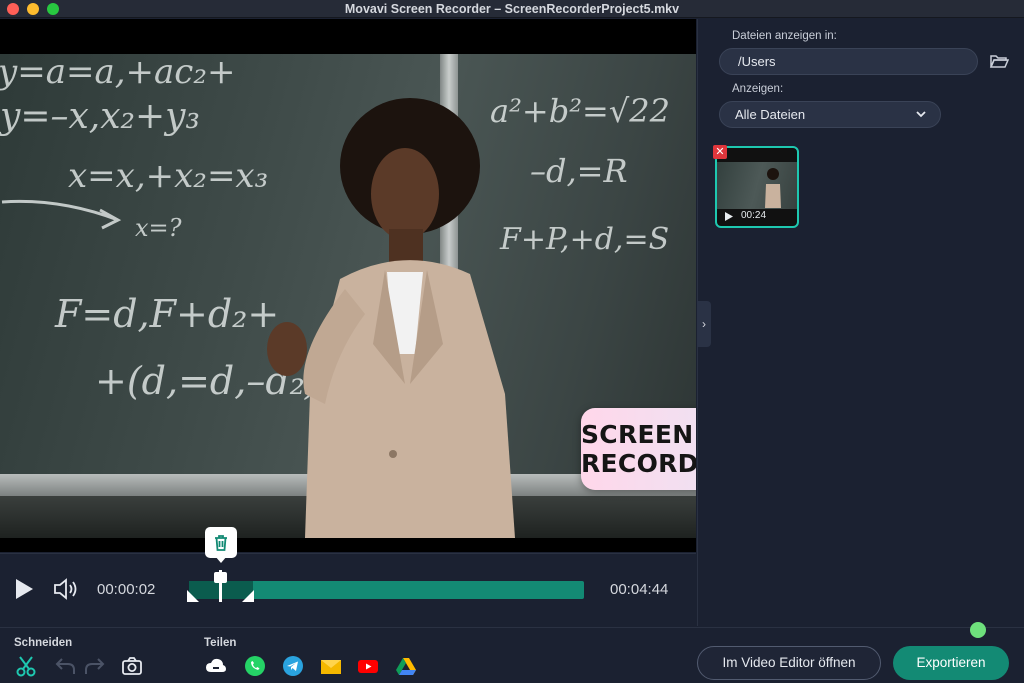 The width and height of the screenshot is (1024, 683). What do you see at coordinates (158, 228) in the screenshot?
I see `chalk-text: x=?` at bounding box center [158, 228].